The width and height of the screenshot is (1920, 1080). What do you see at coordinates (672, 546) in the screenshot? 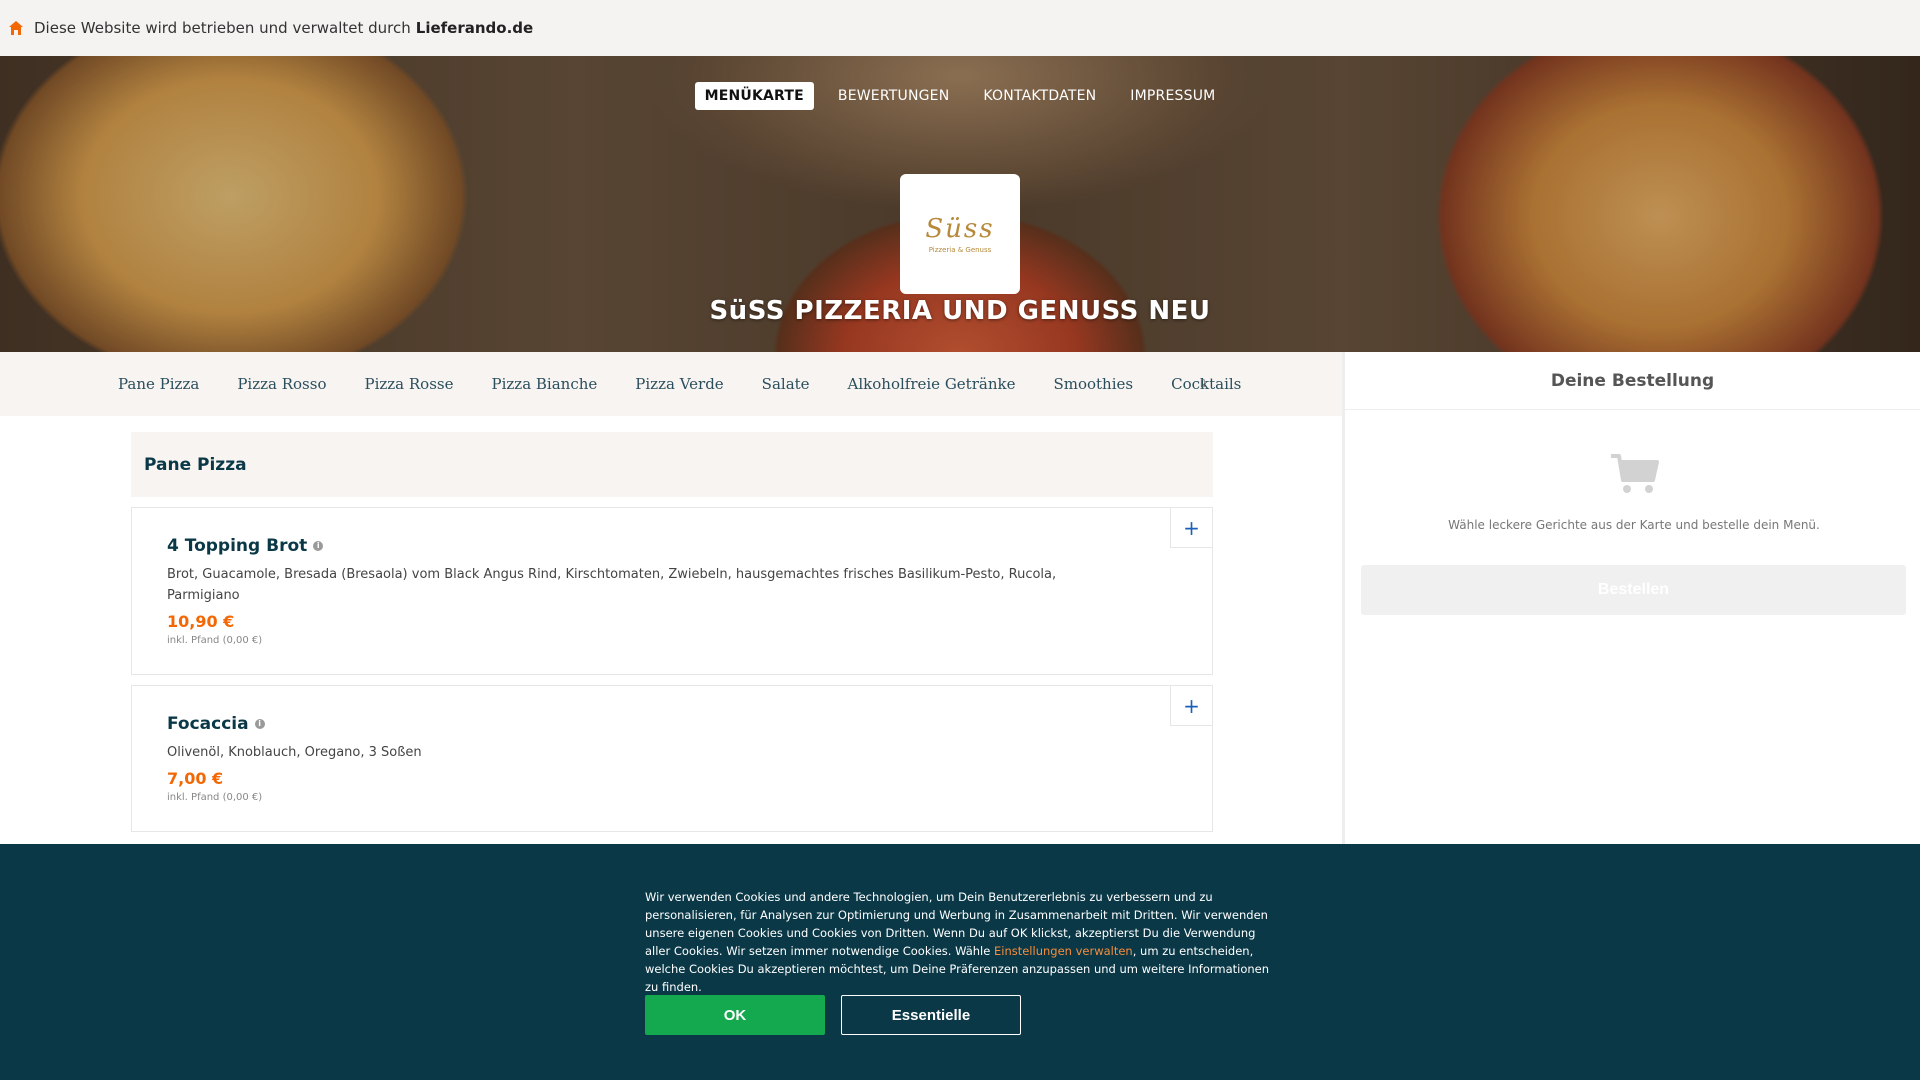
I see `dish-name-row: 4 Topping Brot i` at bounding box center [672, 546].